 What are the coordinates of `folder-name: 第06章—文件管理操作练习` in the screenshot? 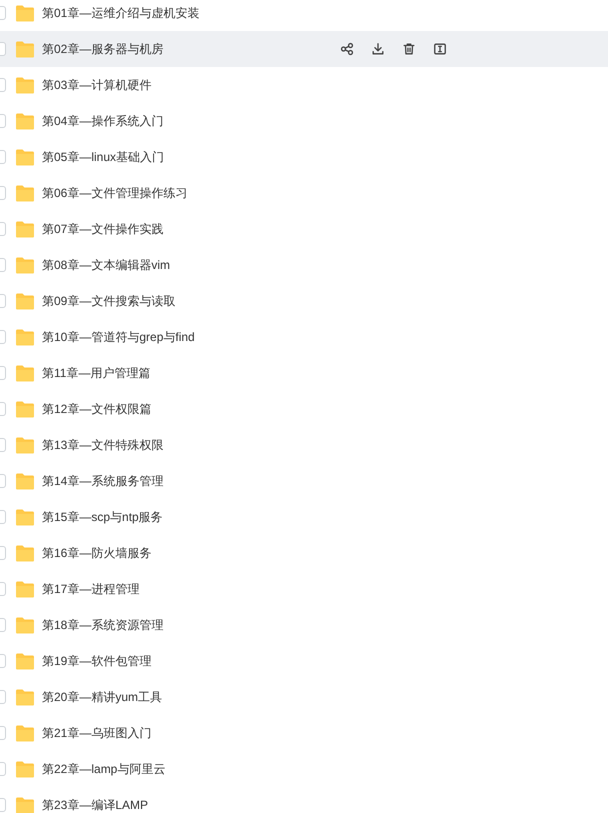 It's located at (115, 193).